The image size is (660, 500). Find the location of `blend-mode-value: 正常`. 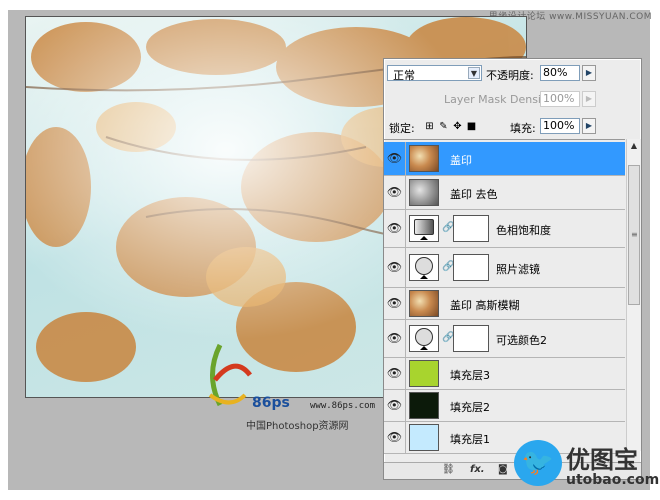

blend-mode-value: 正常 is located at coordinates (404, 75).